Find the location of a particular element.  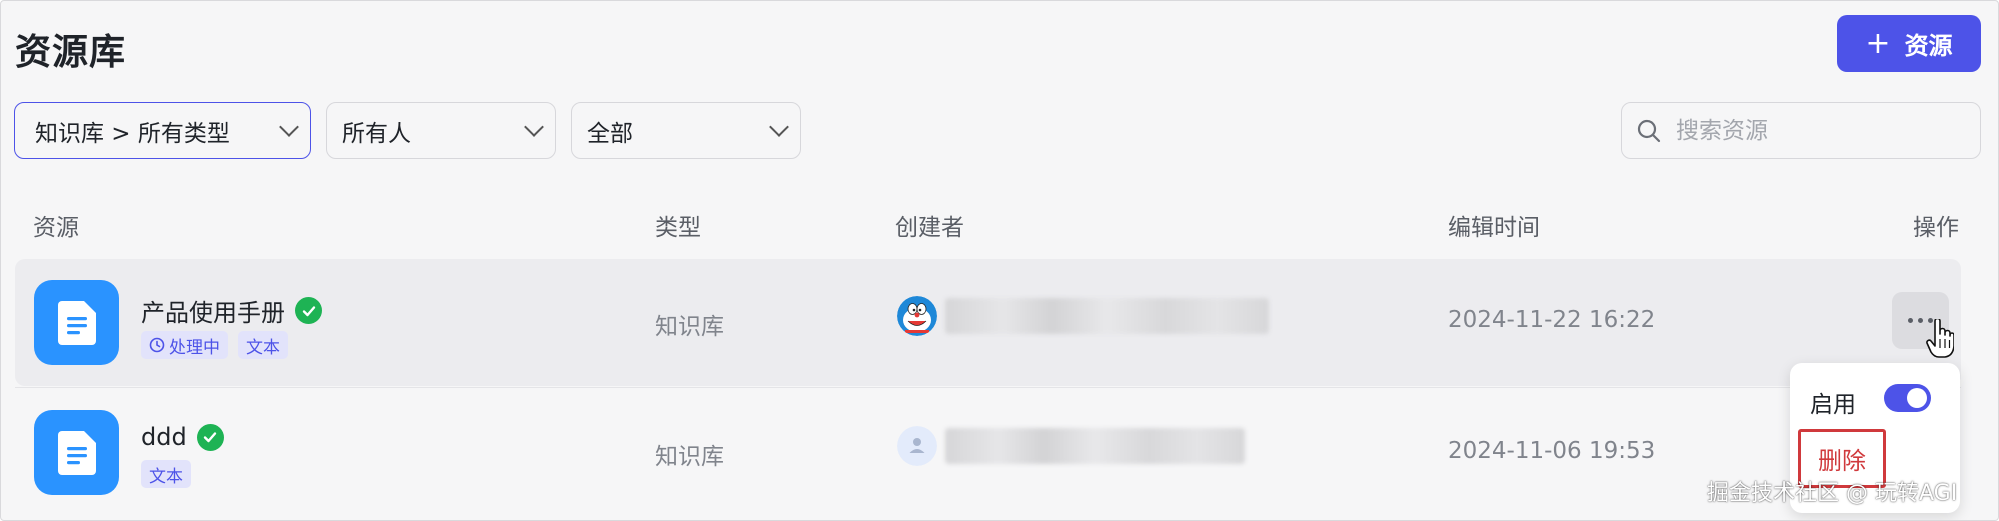

resource-tags: 处理中 文本 is located at coordinates (214, 345).